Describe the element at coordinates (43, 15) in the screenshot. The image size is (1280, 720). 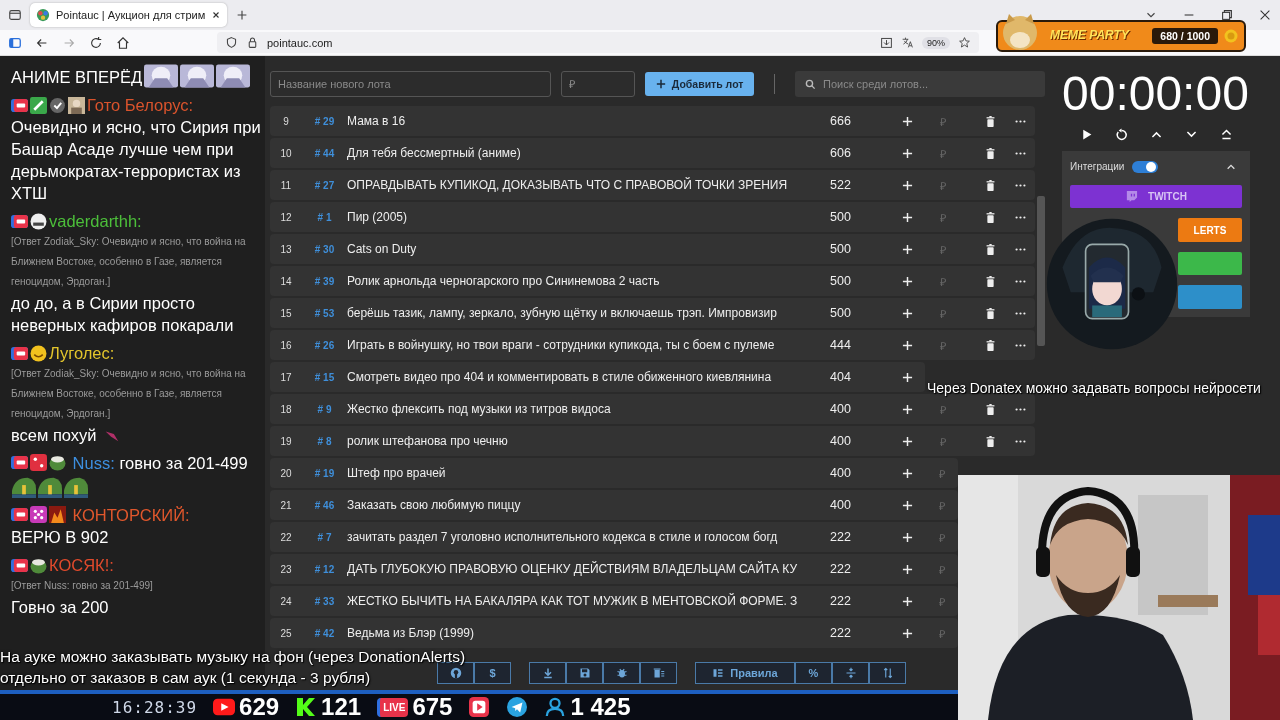
I see `favicon-icon` at that location.